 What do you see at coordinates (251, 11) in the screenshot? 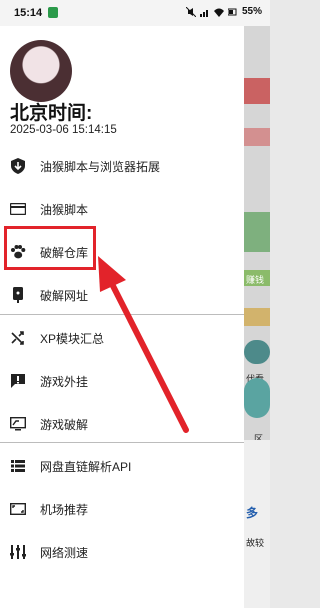
I see `battery-percent: 55%` at bounding box center [251, 11].